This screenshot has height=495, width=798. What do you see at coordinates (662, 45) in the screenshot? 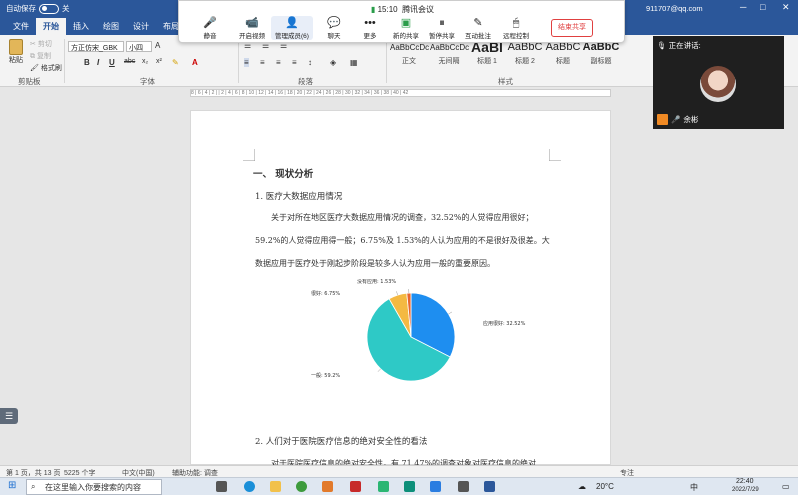
I see `microphone-icon: 🎙` at bounding box center [662, 45].